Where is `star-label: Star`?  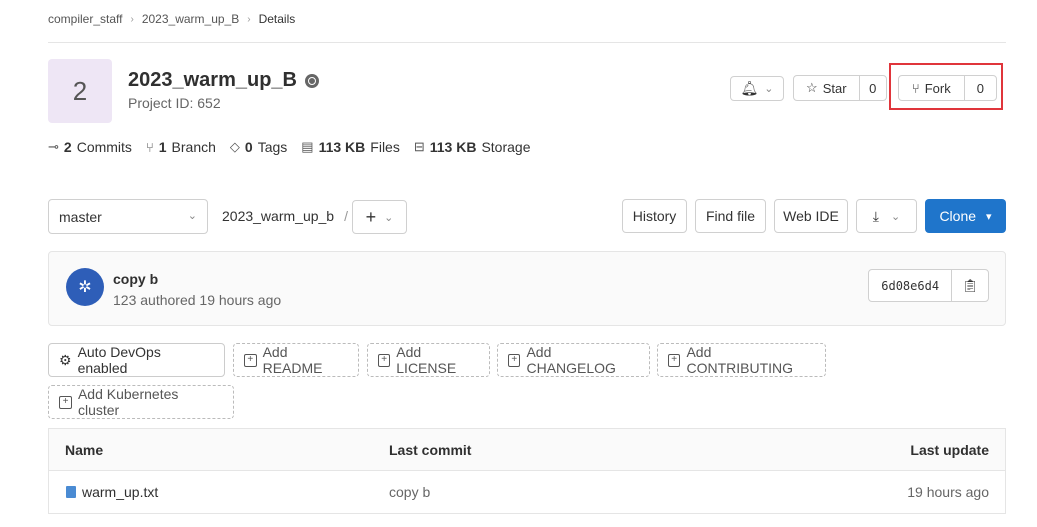 star-label: Star is located at coordinates (834, 88).